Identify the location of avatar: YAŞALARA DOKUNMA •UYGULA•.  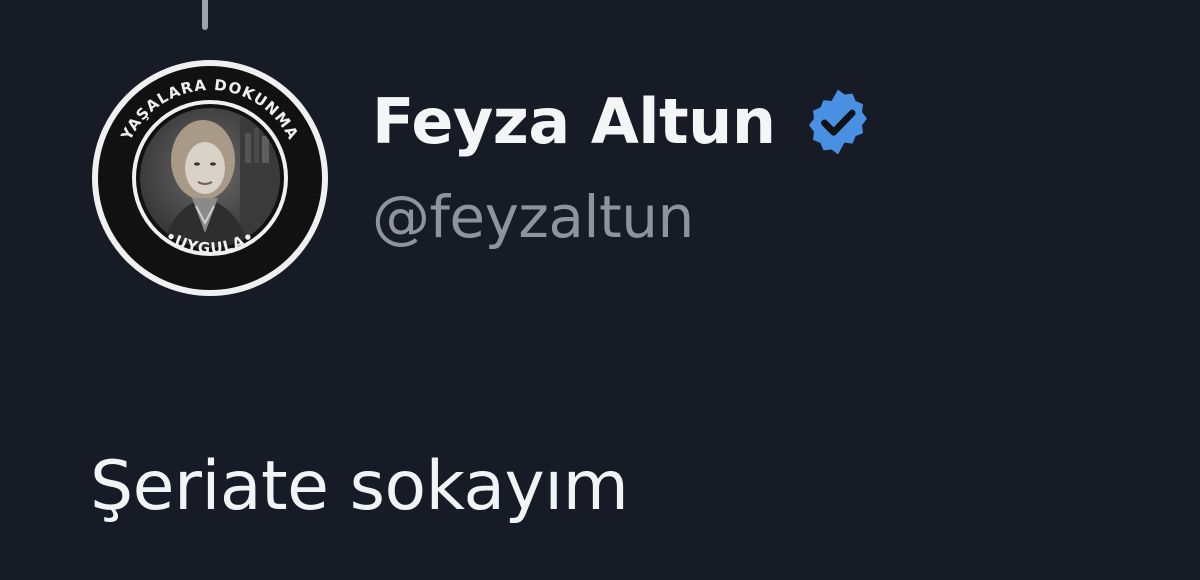
(210, 178).